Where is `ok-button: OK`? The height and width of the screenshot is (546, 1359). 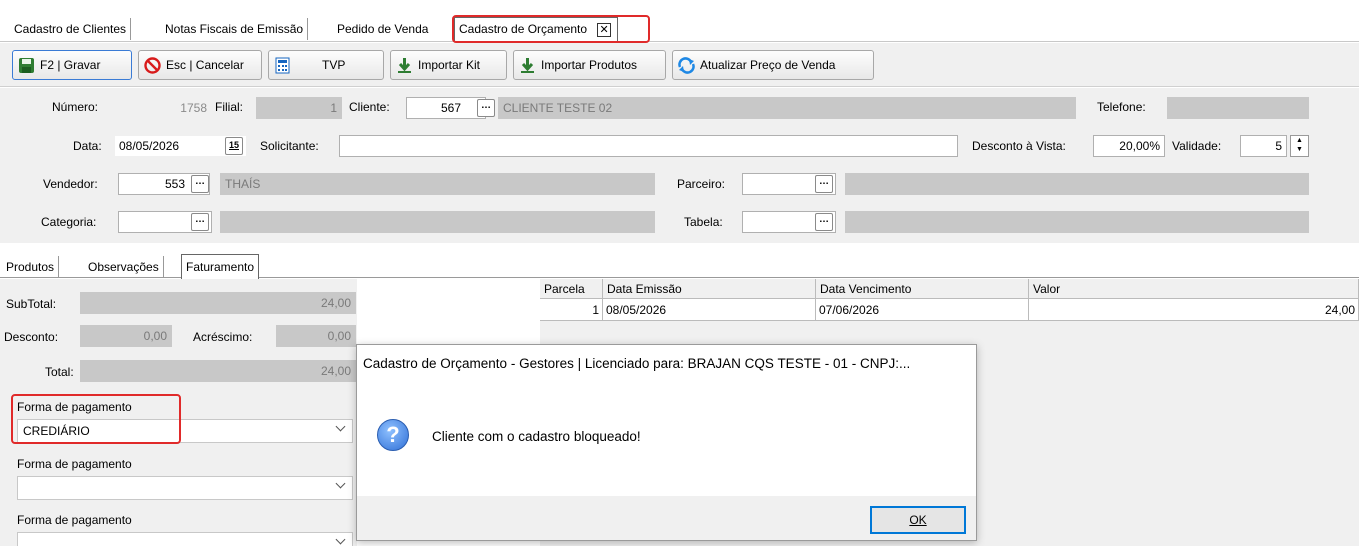
ok-button: OK is located at coordinates (918, 520).